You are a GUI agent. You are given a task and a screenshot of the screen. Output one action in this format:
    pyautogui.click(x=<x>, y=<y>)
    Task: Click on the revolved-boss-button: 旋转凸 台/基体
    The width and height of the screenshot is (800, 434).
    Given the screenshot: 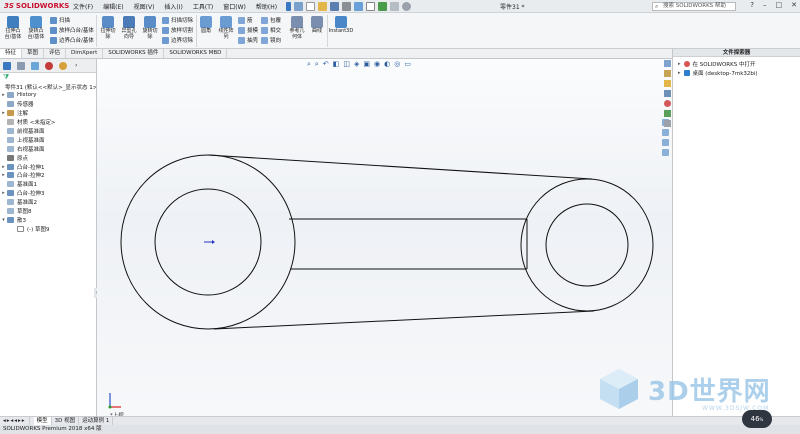 What is the action you would take?
    pyautogui.click(x=36, y=28)
    